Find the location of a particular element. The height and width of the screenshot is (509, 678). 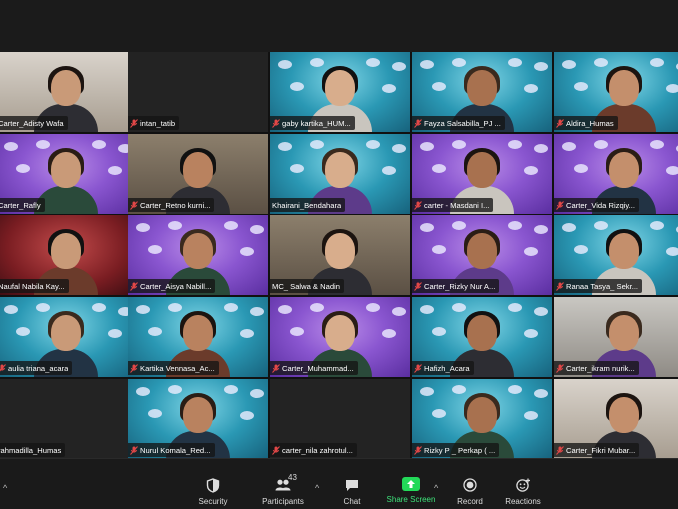

participant-tile: Carter_Adisty Wafa is located at coordinates (68, 92).